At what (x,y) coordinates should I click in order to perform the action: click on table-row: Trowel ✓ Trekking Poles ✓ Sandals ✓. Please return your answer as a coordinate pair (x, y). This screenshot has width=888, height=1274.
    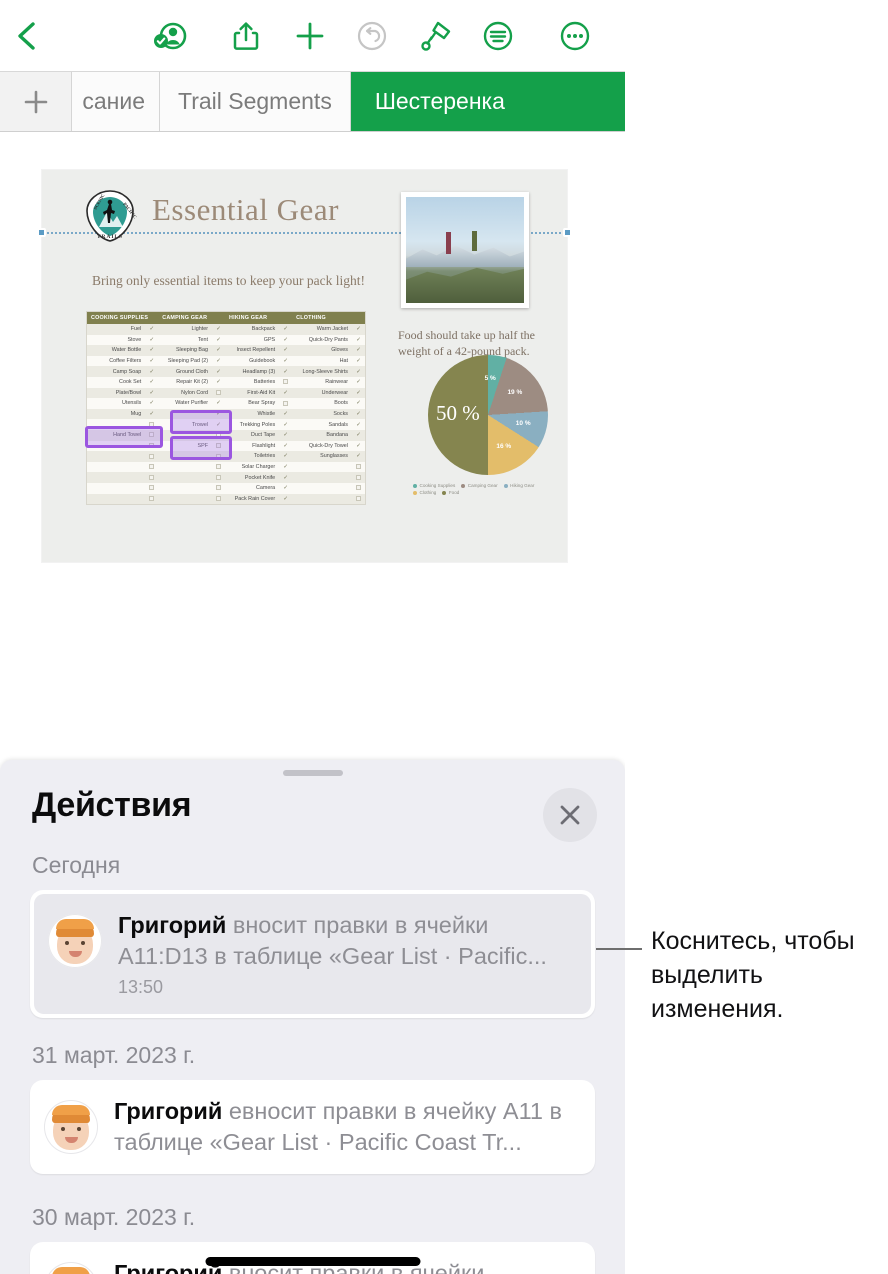
    Looking at the image, I should click on (226, 424).